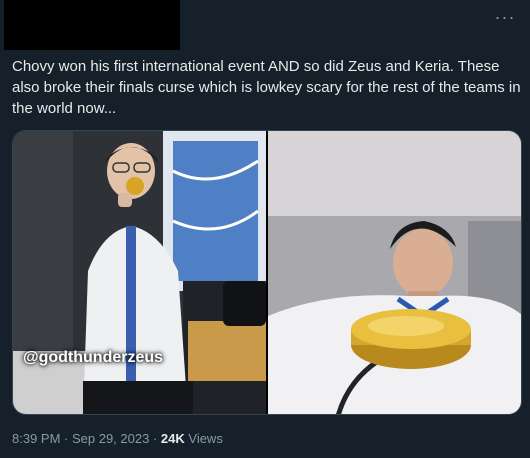  I want to click on photo-watermark: @godthunderzeus, so click(93, 357).